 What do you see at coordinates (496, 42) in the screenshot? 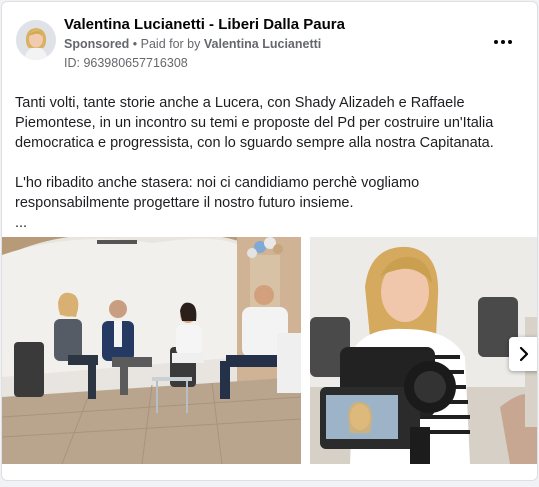
I see `more-horizontal-icon` at bounding box center [496, 42].